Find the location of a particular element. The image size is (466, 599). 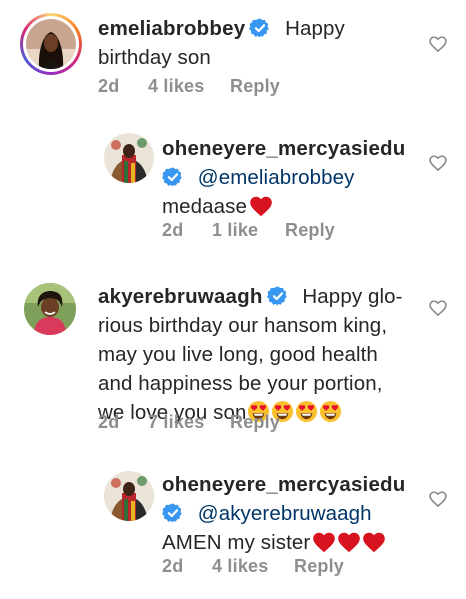

comment-text: Happy is located at coordinates (315, 28).